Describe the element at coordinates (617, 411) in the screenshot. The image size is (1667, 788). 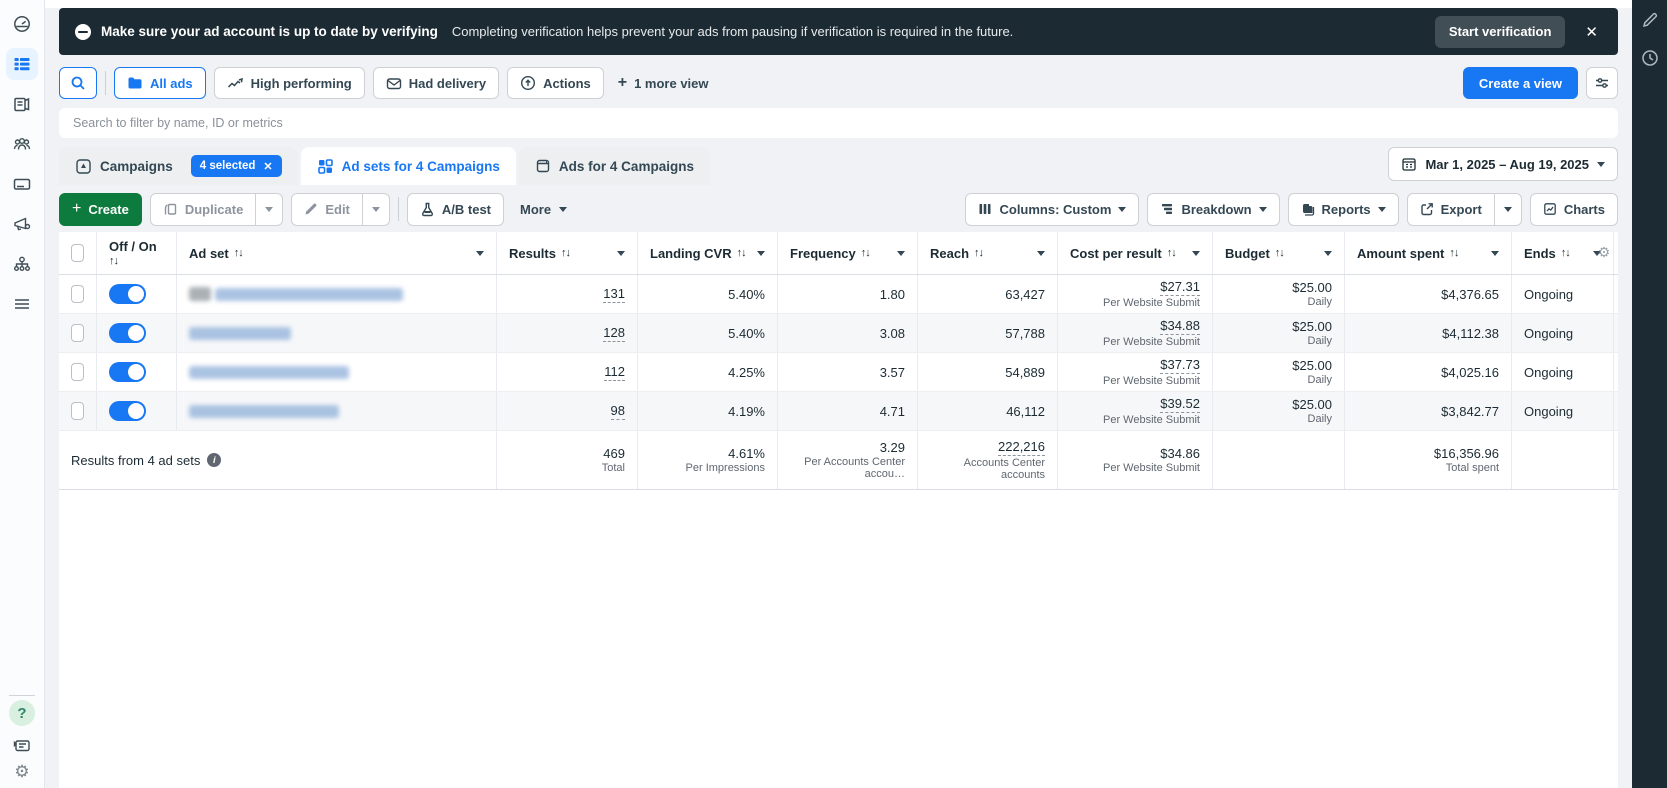
I see `results-value: 98` at that location.